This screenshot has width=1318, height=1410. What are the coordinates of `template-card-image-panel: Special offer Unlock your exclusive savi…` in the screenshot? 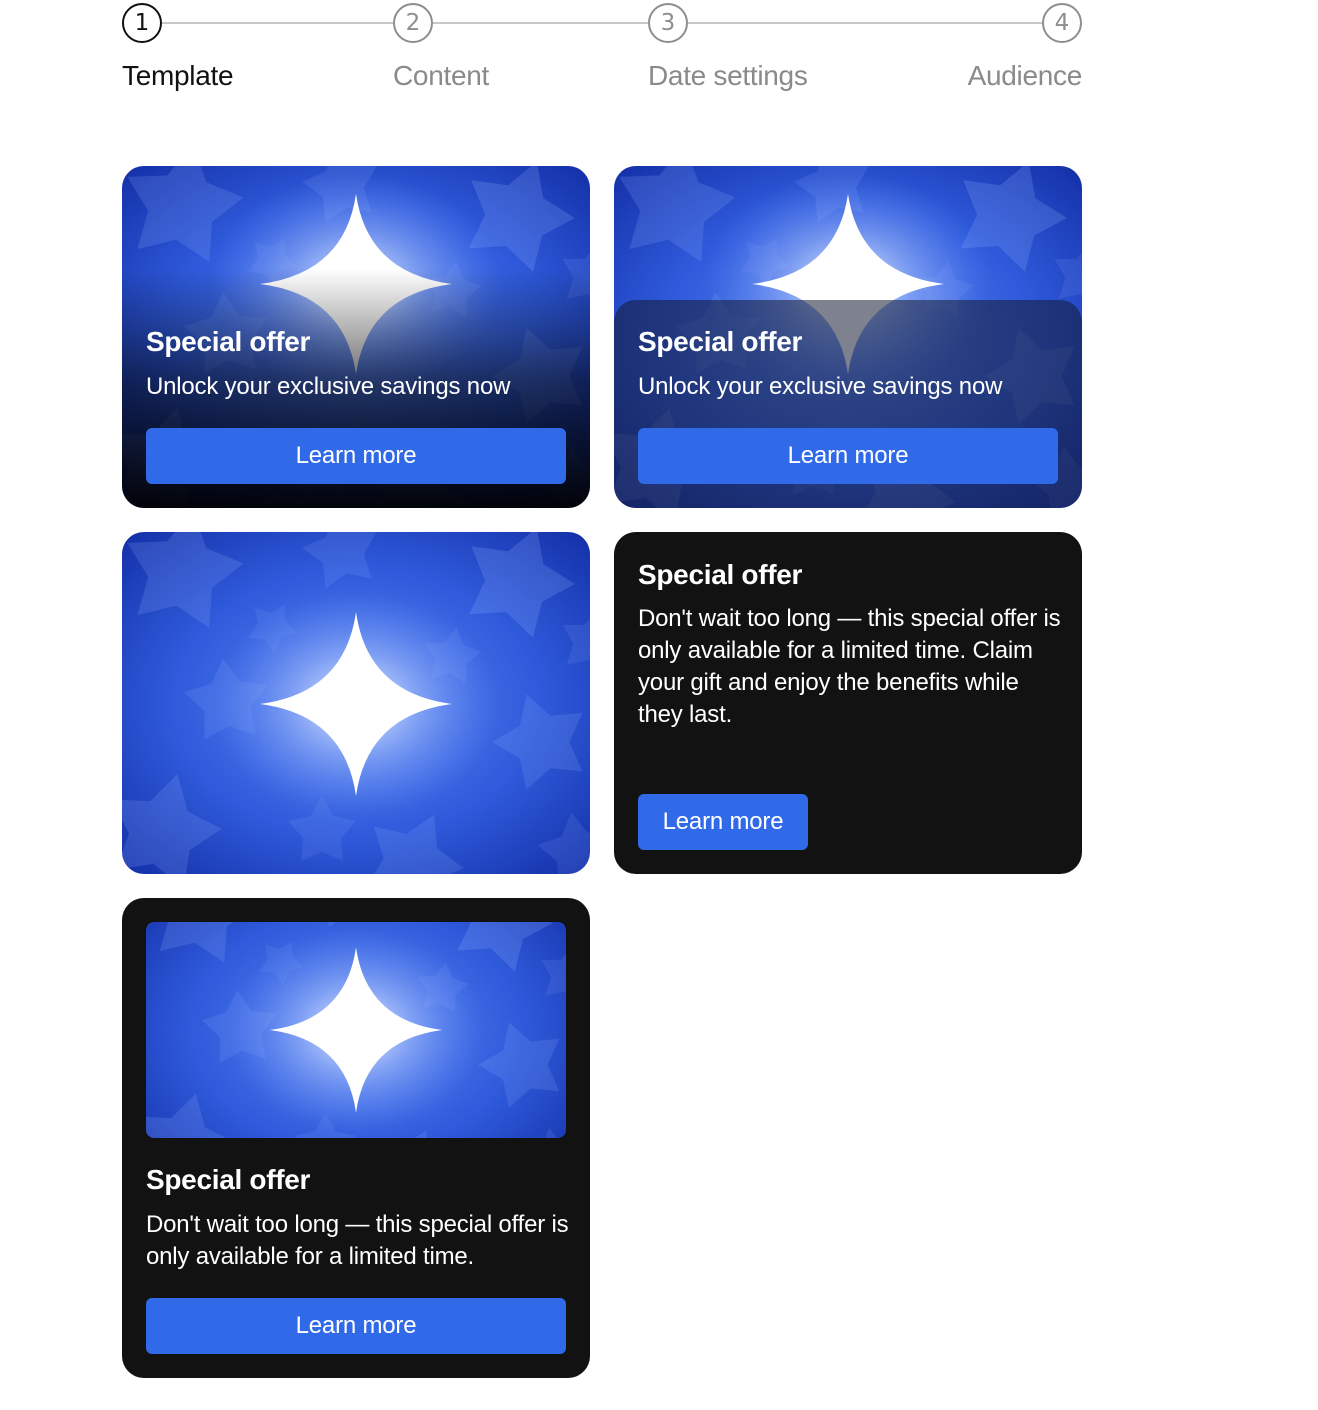 It's located at (848, 337).